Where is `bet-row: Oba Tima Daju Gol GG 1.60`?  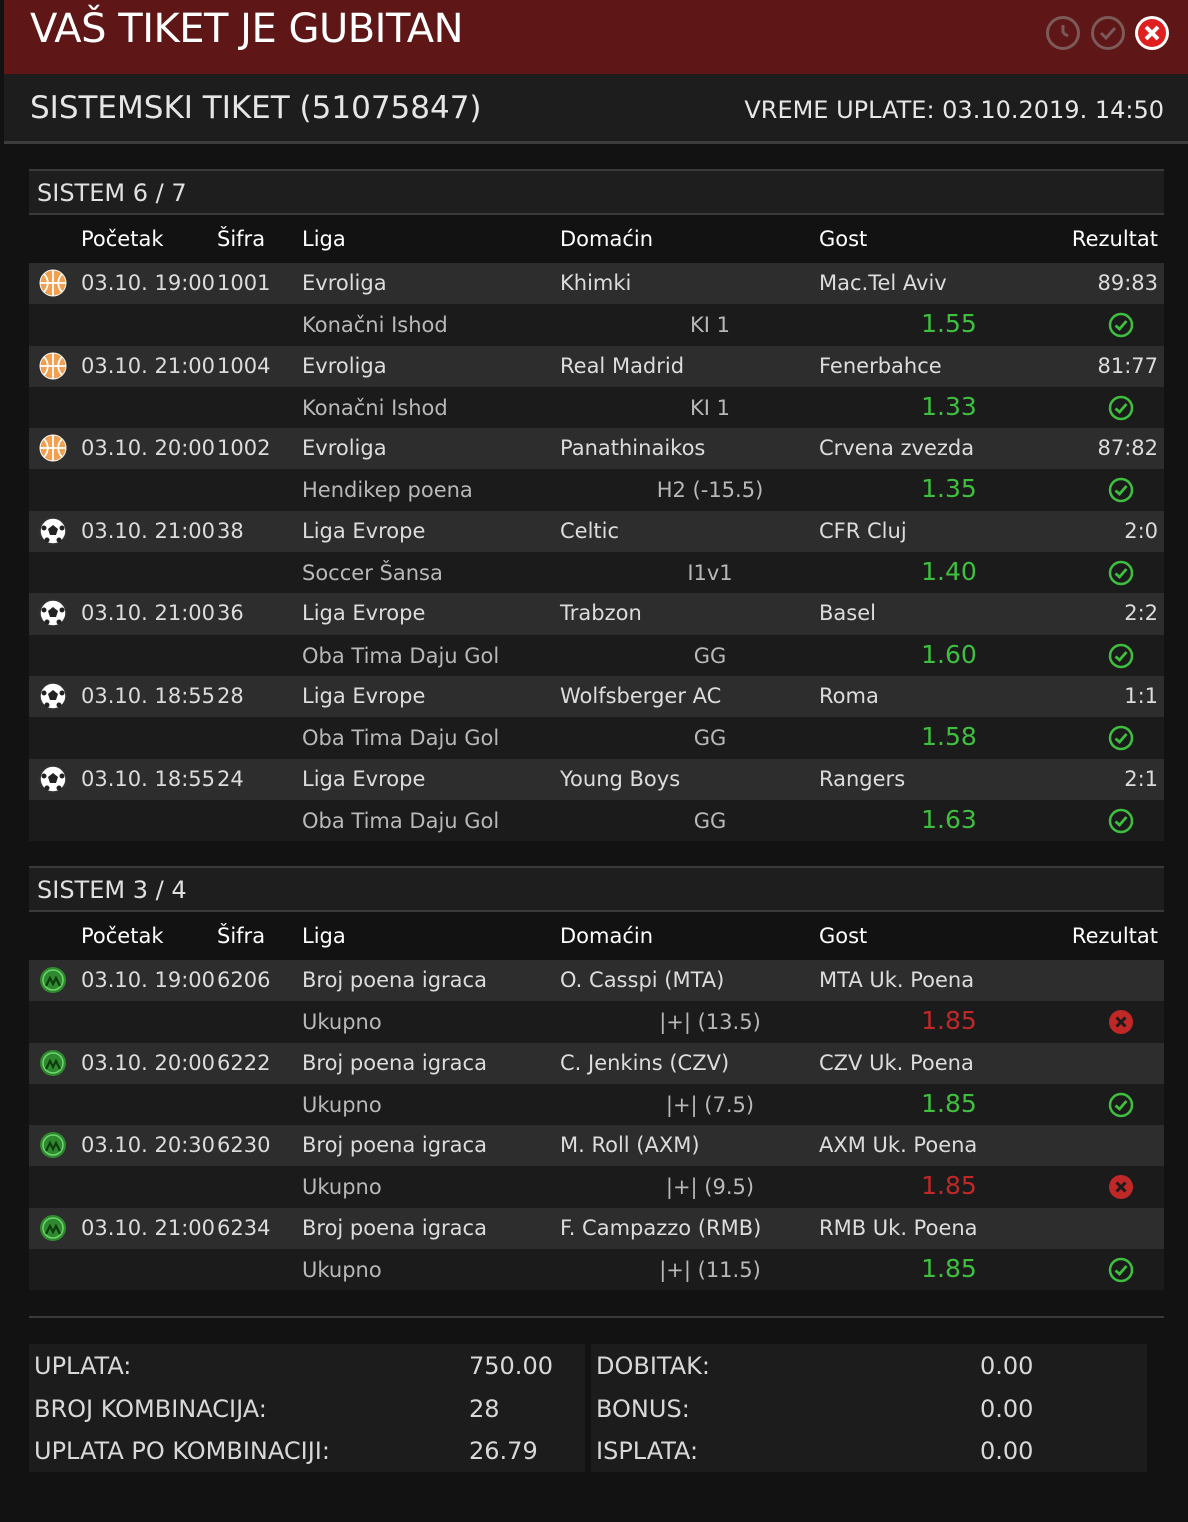 bet-row: Oba Tima Daju Gol GG 1.60 is located at coordinates (596, 655).